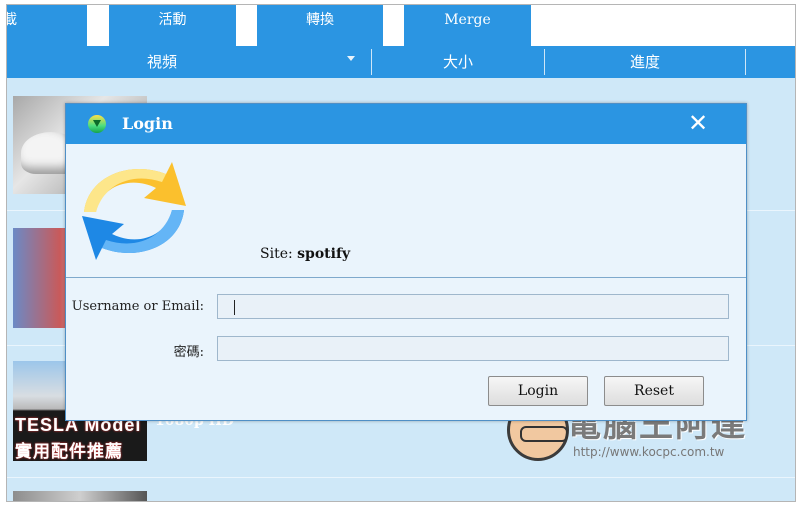 This screenshot has width=800, height=506. What do you see at coordinates (544, 434) in the screenshot?
I see `glasses-icon` at bounding box center [544, 434].